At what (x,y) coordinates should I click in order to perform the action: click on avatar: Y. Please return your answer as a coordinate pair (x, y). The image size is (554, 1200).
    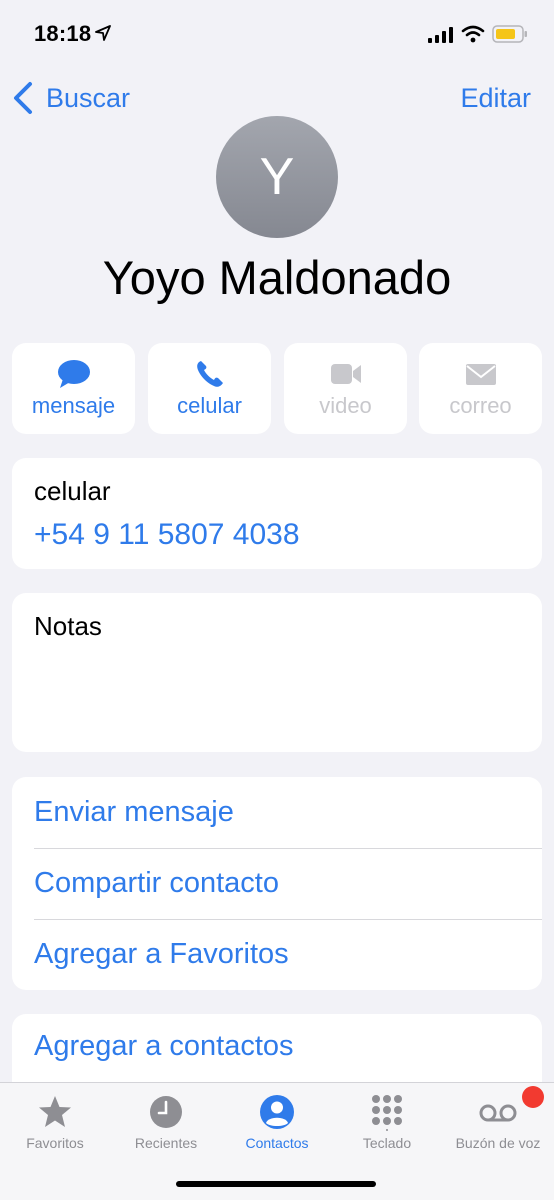
    Looking at the image, I should click on (277, 177).